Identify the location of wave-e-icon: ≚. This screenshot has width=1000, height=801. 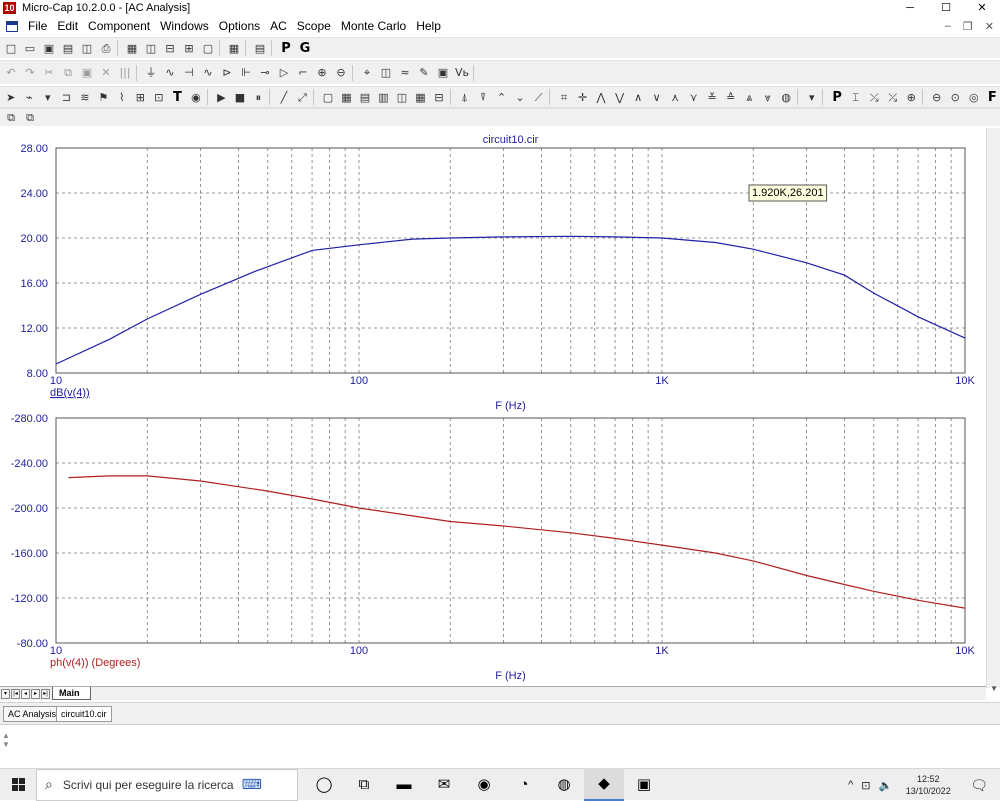
(712, 97).